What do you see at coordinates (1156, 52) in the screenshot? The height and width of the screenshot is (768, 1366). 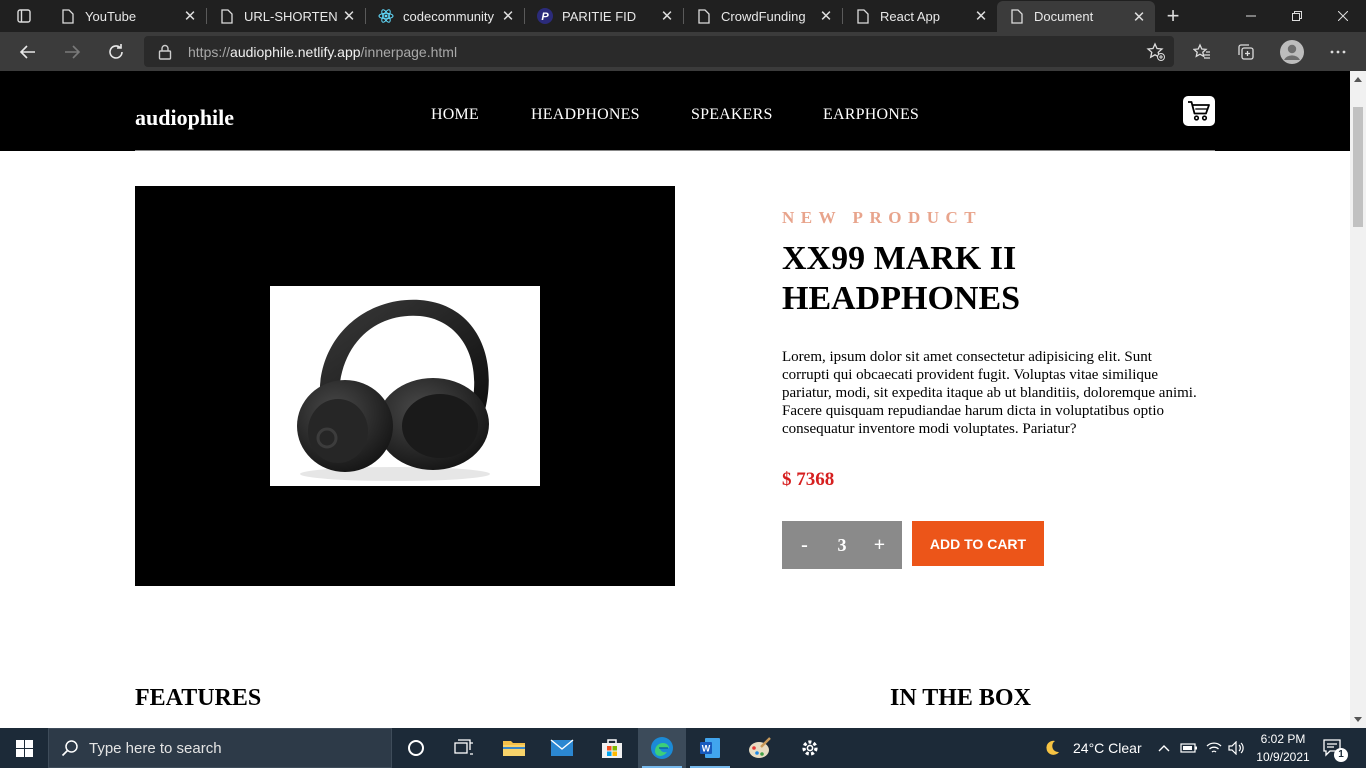 I see `add-favorite-button` at bounding box center [1156, 52].